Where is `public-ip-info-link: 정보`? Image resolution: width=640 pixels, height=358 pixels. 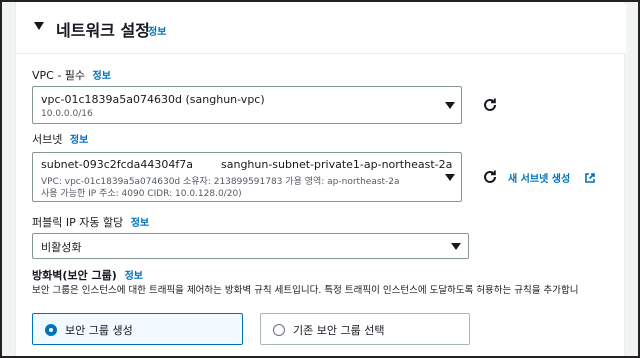
public-ip-info-link: 정보 is located at coordinates (140, 223).